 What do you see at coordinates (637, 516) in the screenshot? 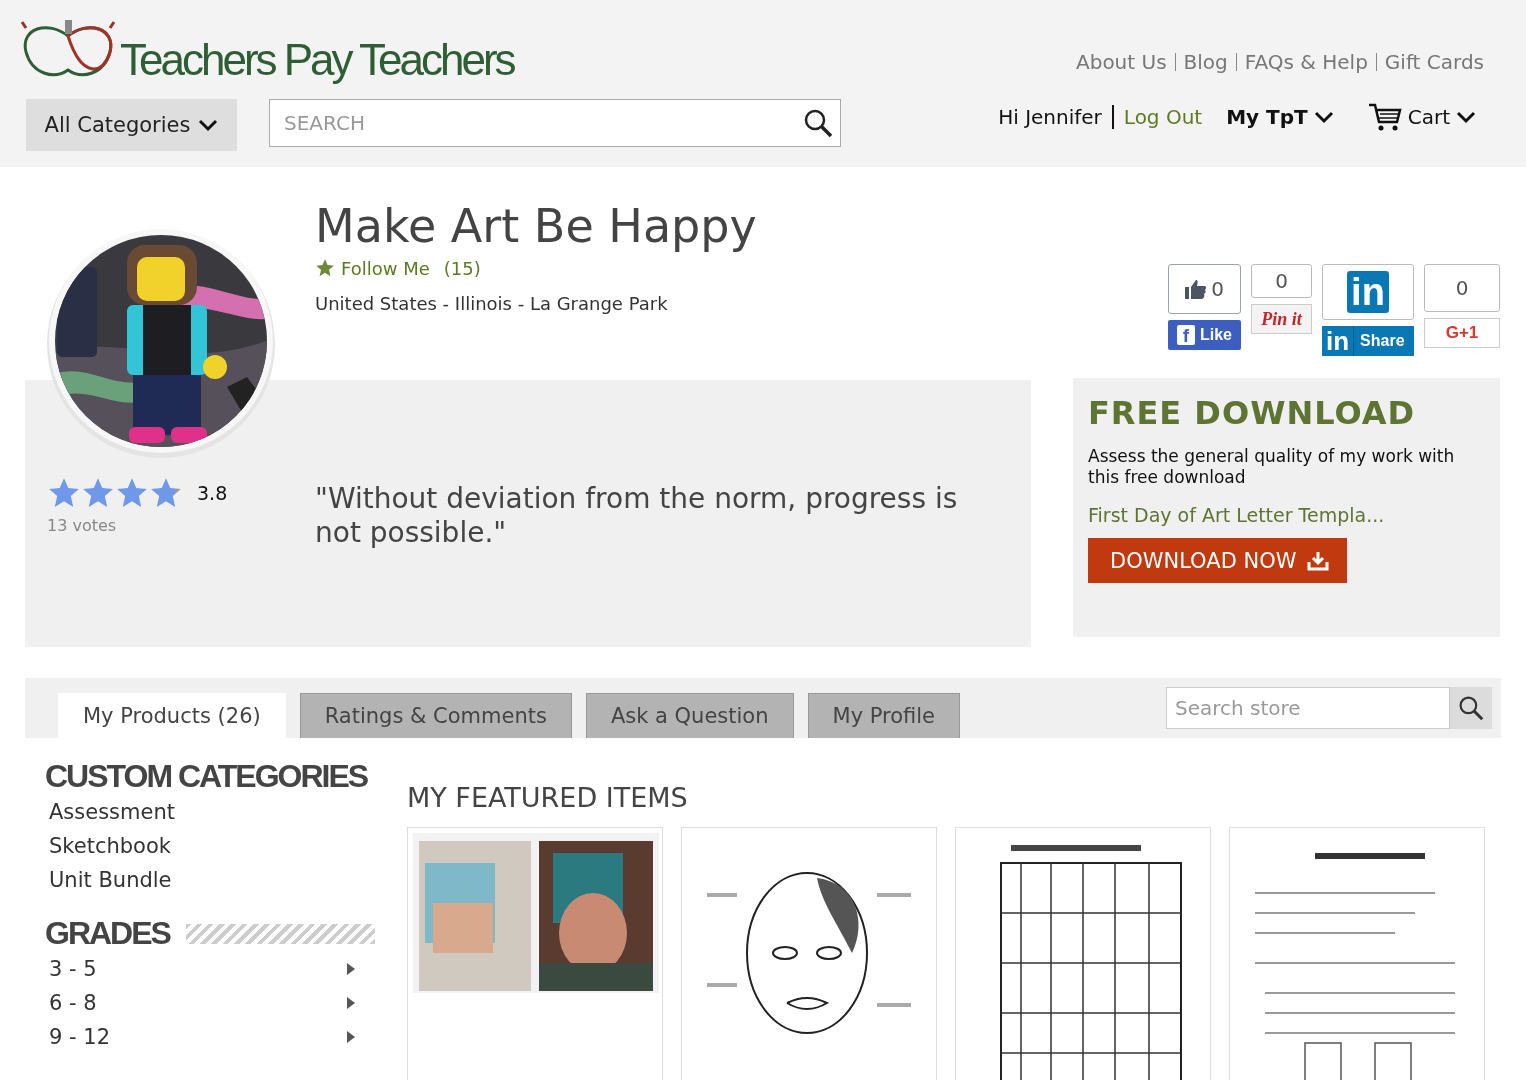
I see `store-quote: "Without deviation from the norm, progress is not possible."` at bounding box center [637, 516].